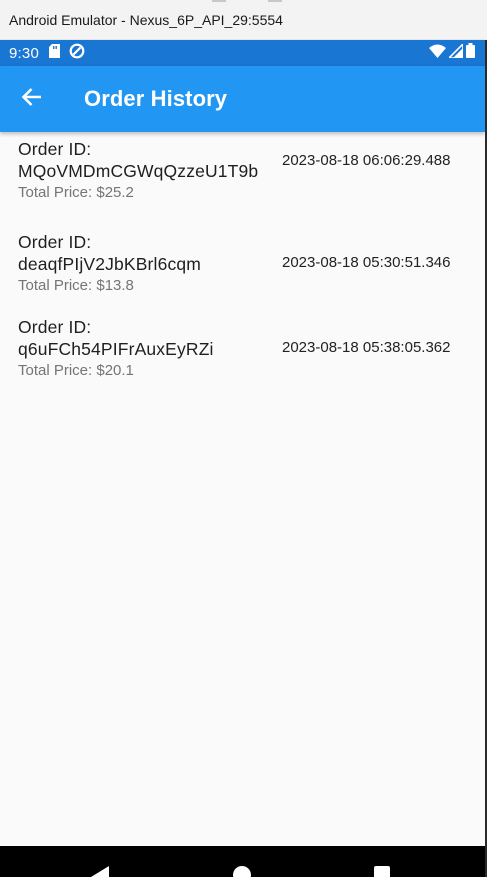  I want to click on window-title: Android Emulator - Nexus_6P_API_29:5554, so click(146, 20).